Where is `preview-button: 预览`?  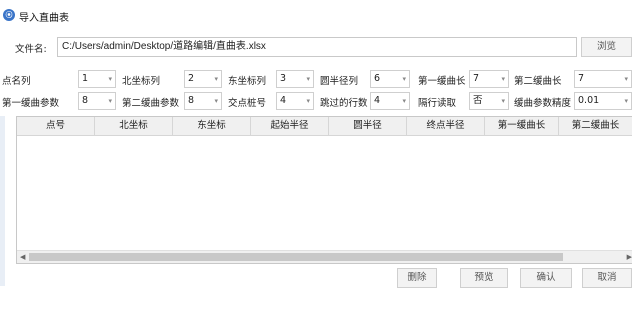 preview-button: 预览 is located at coordinates (484, 278).